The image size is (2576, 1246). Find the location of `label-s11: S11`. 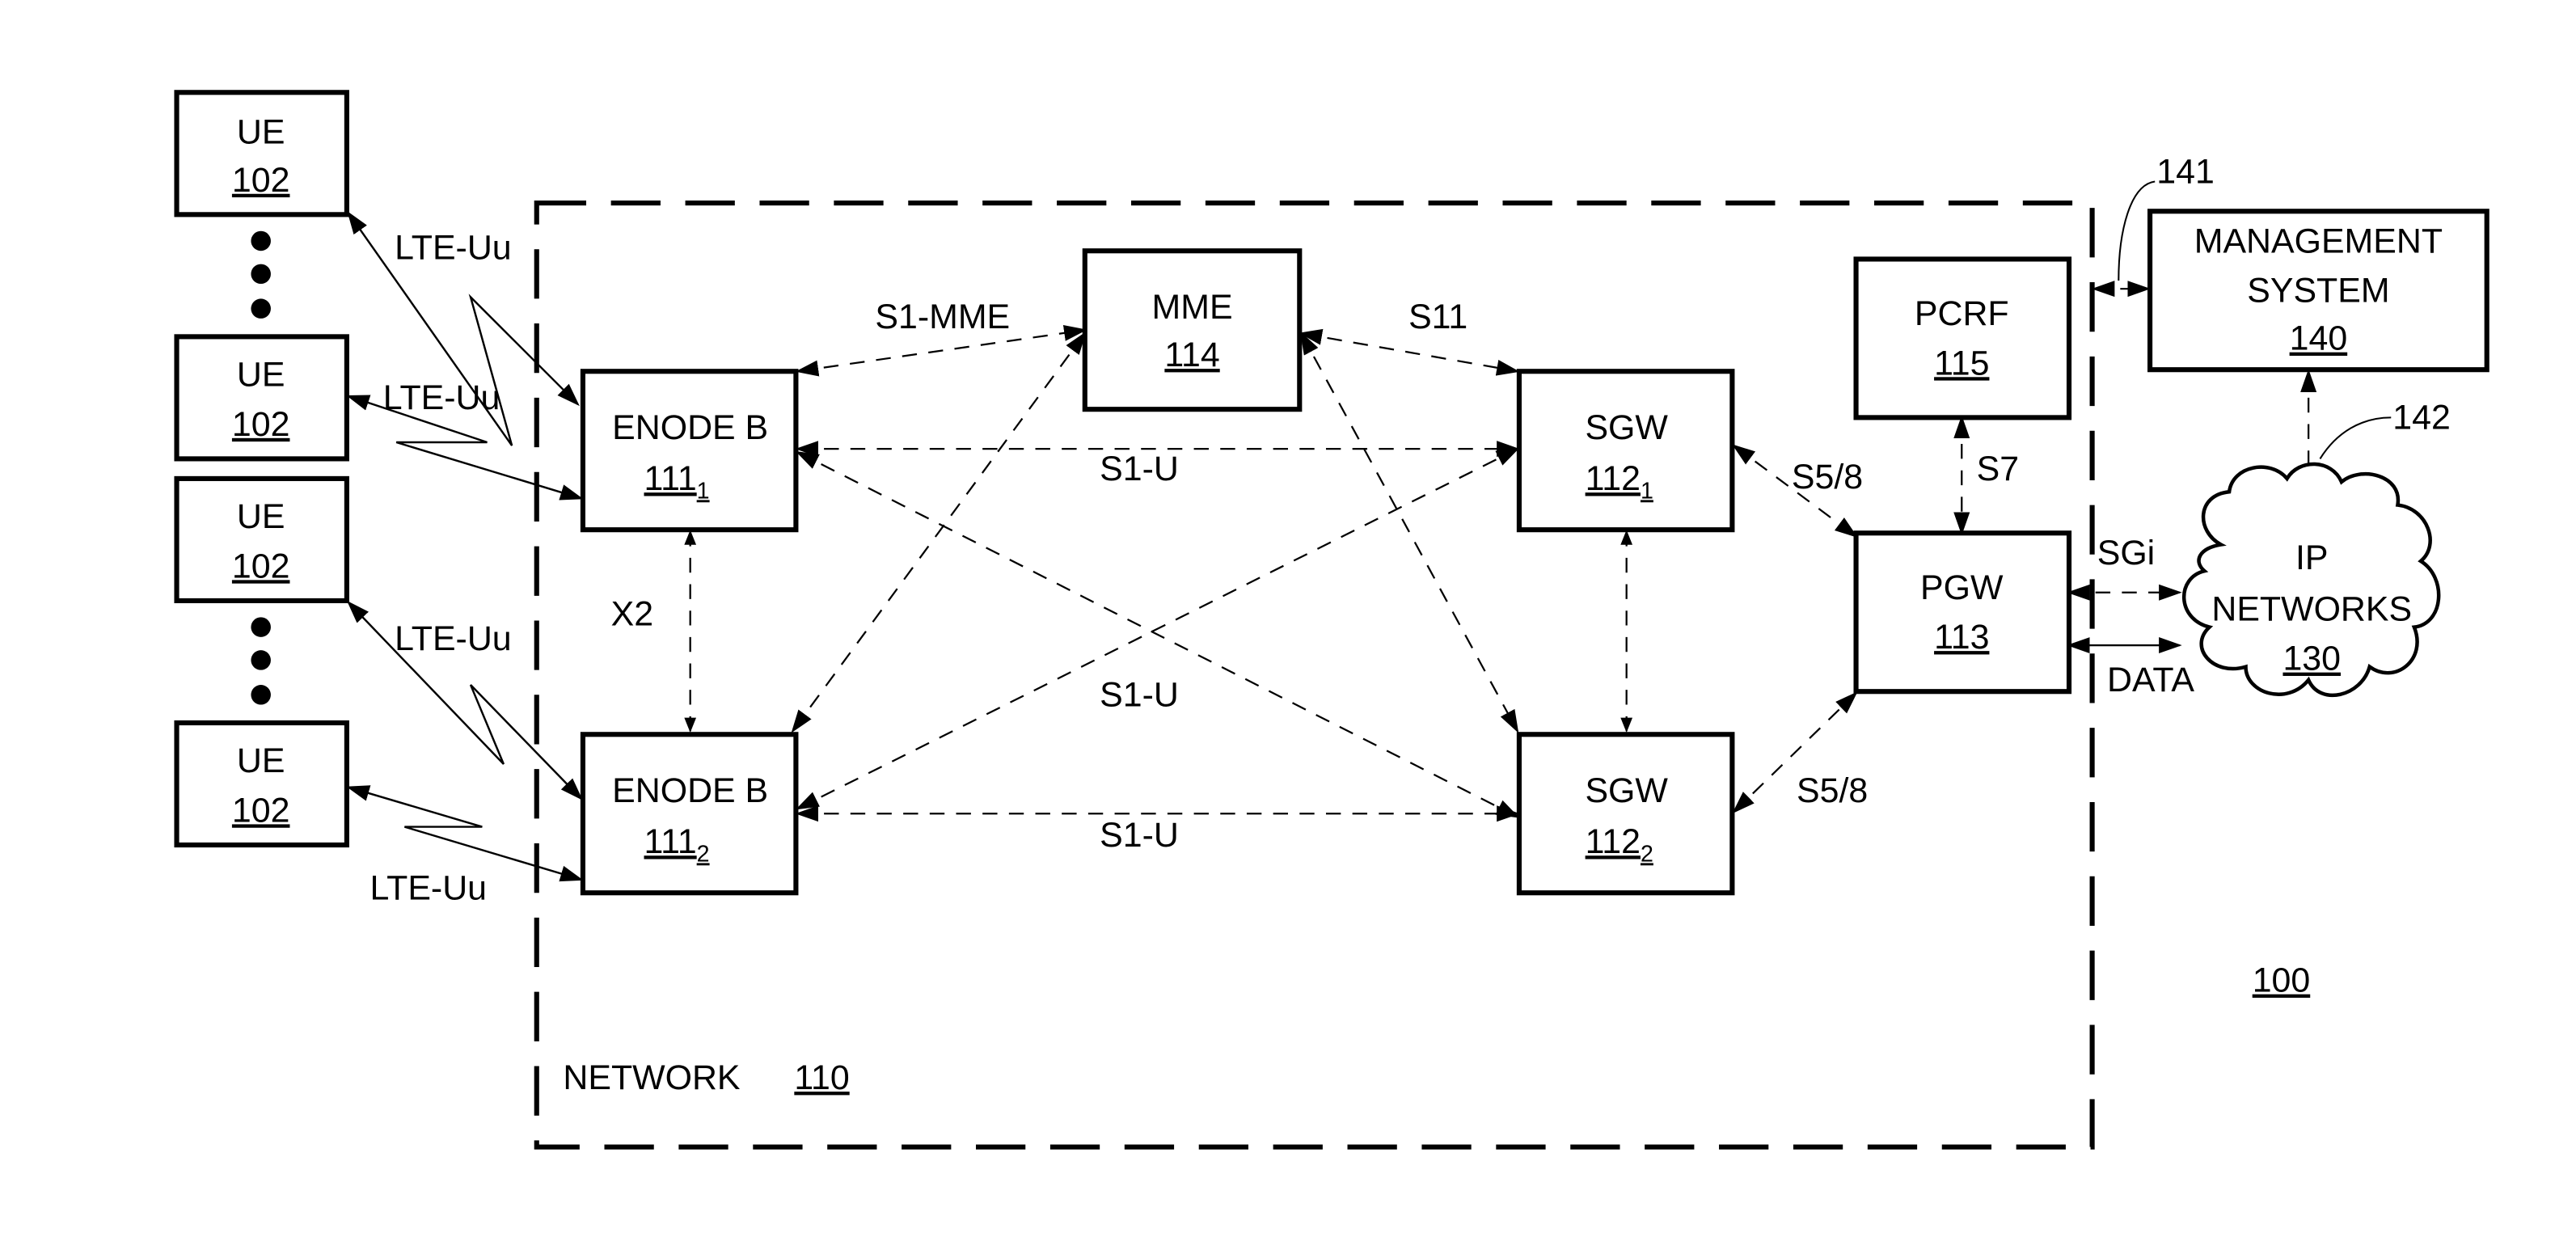

label-s11: S11 is located at coordinates (1437, 317).